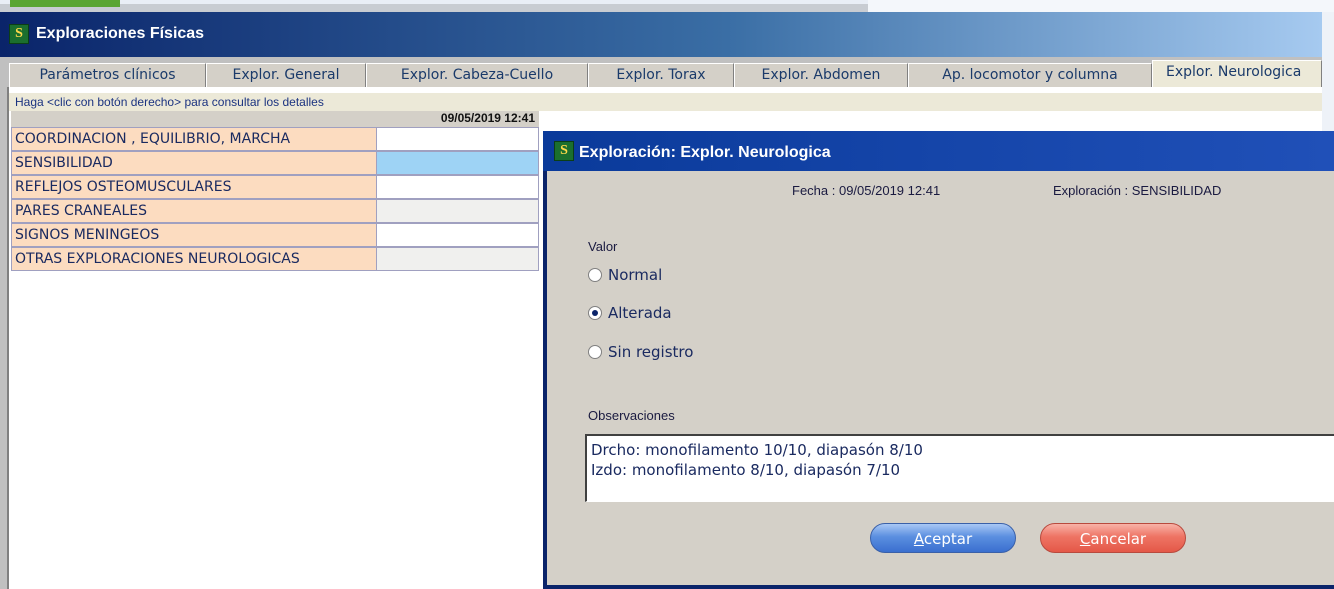 This screenshot has height=589, width=1334. Describe the element at coordinates (120, 33) in the screenshot. I see `window-title: Exploraciones Físicas` at that location.